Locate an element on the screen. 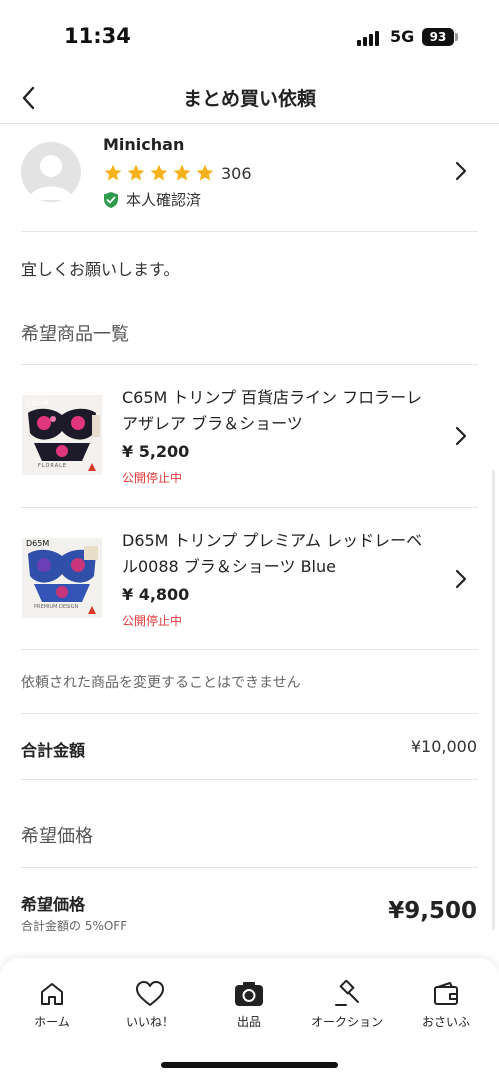 Image resolution: width=499 pixels, height=1080 pixels. thumbnail-size-label: C65M is located at coordinates (37, 402).